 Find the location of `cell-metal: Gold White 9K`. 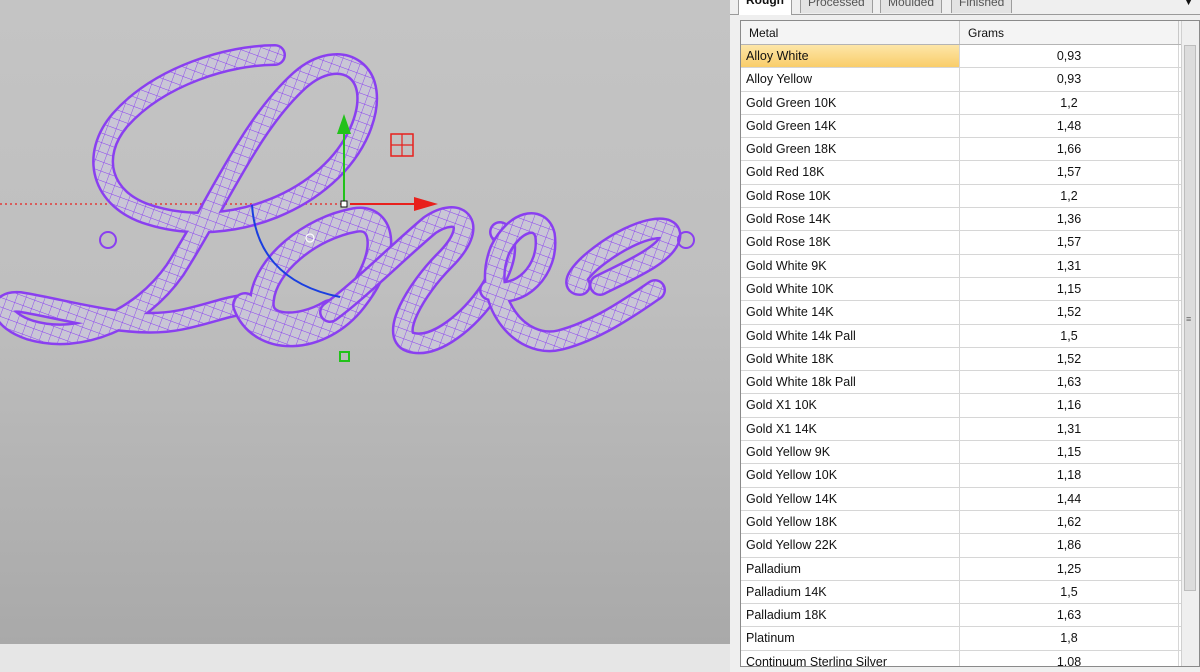

cell-metal: Gold White 9K is located at coordinates (850, 265).